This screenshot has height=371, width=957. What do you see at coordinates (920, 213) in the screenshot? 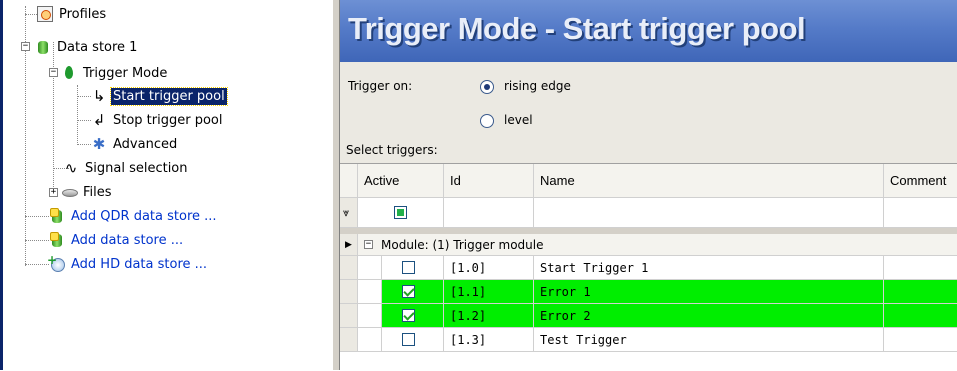
I see `comment-filter-cell` at bounding box center [920, 213].